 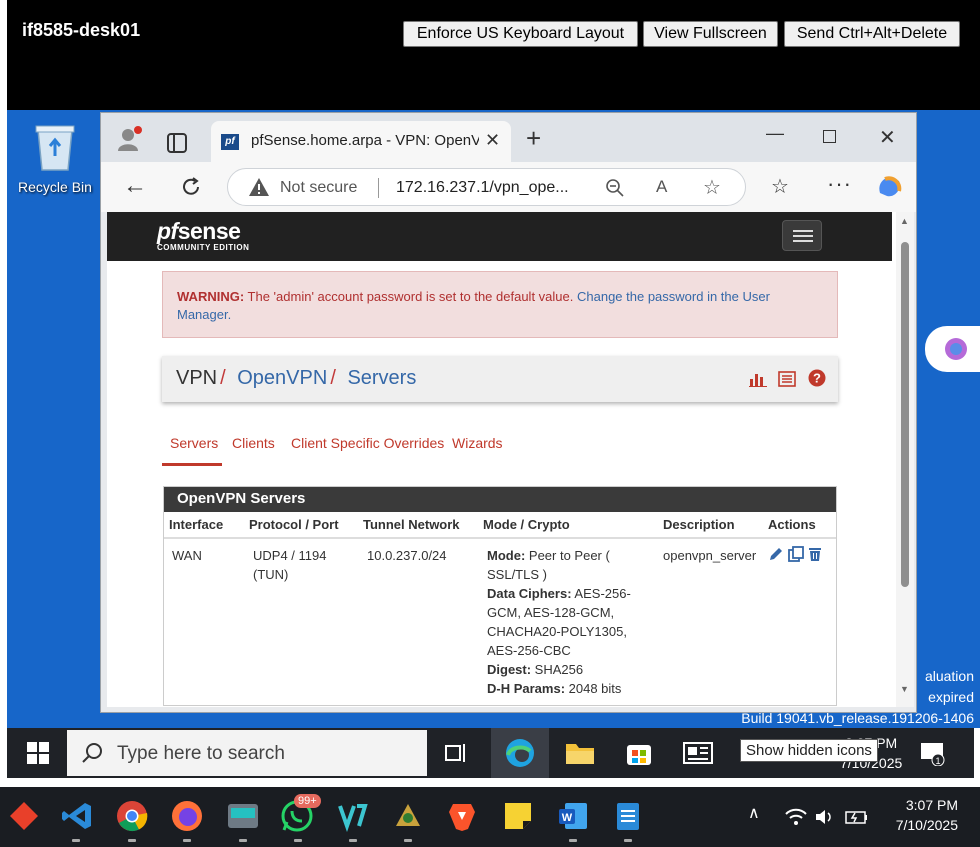 What do you see at coordinates (712, 187) in the screenshot?
I see `favorite-star-icon: ☆` at bounding box center [712, 187].